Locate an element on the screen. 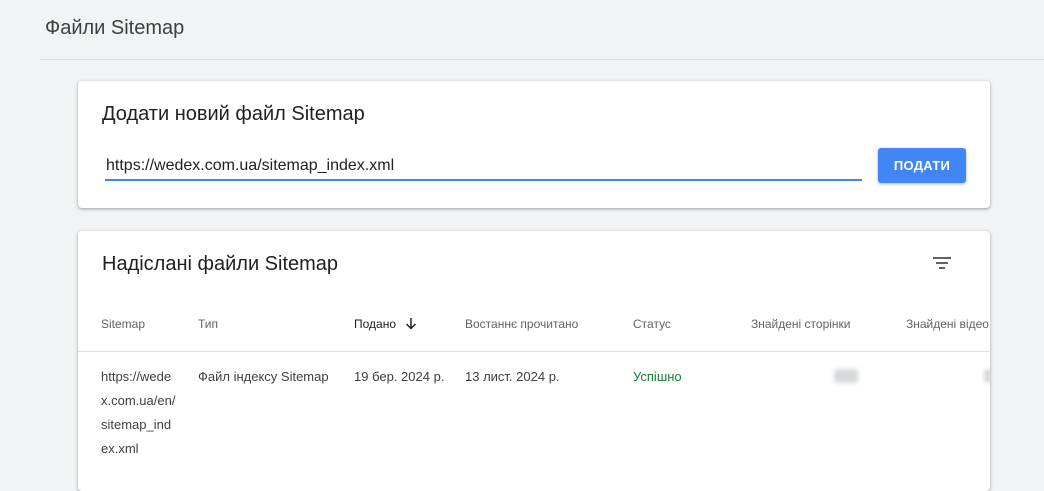 This screenshot has height=491, width=1044. submitted-sitemaps-title: Надіслані файли Sitemap is located at coordinates (220, 264).